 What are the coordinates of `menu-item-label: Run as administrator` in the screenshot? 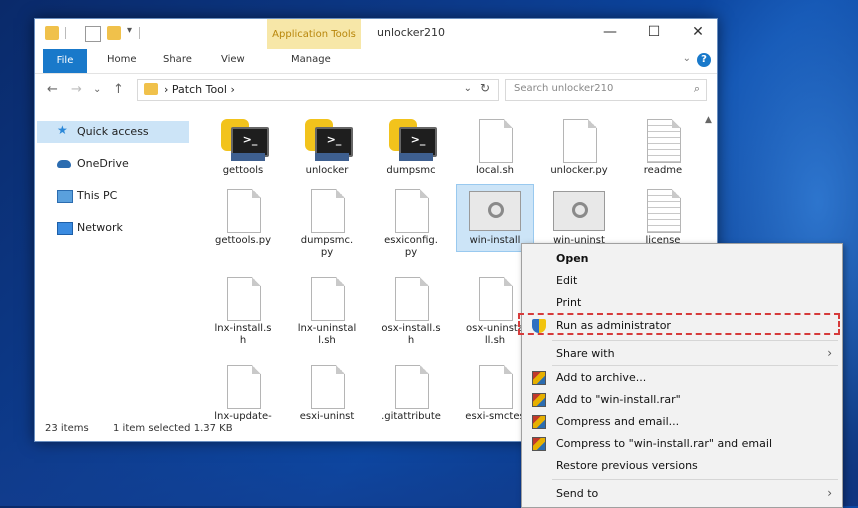 It's located at (613, 325).